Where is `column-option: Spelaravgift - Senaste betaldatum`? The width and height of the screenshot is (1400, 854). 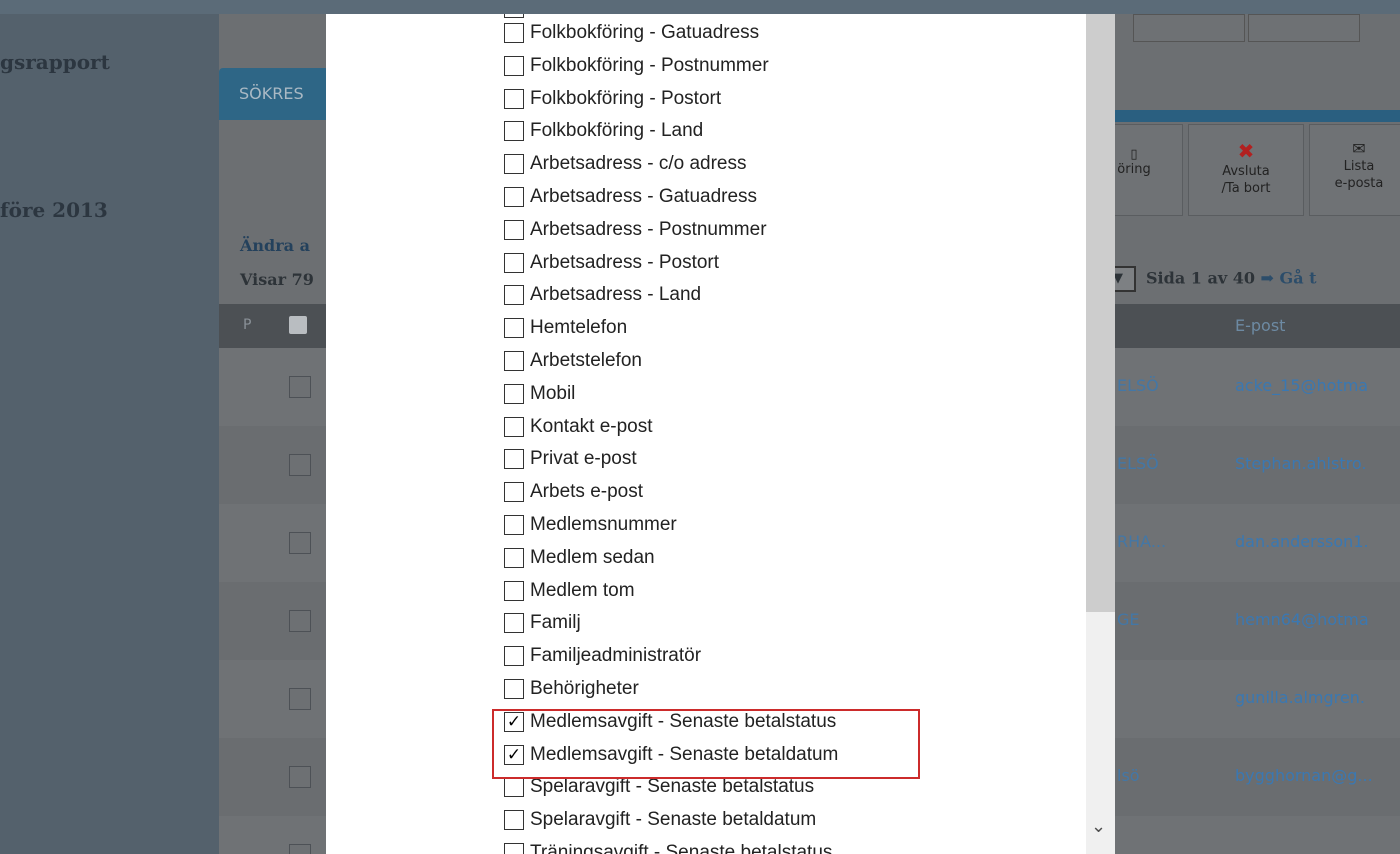
column-option: Spelaravgift - Senaste betaldatum is located at coordinates (660, 820).